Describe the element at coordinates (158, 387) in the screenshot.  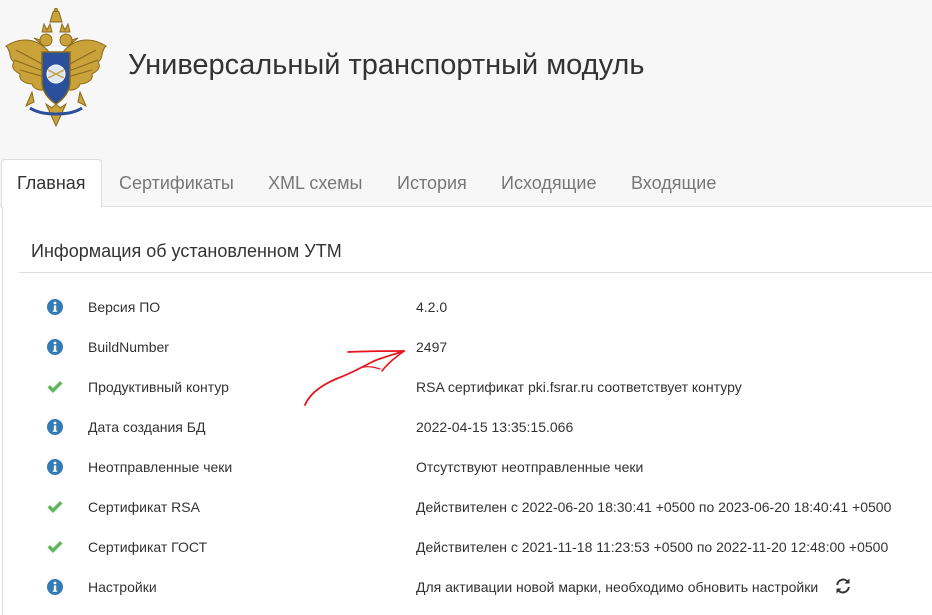
I see `row-label: Продуктивный контур` at that location.